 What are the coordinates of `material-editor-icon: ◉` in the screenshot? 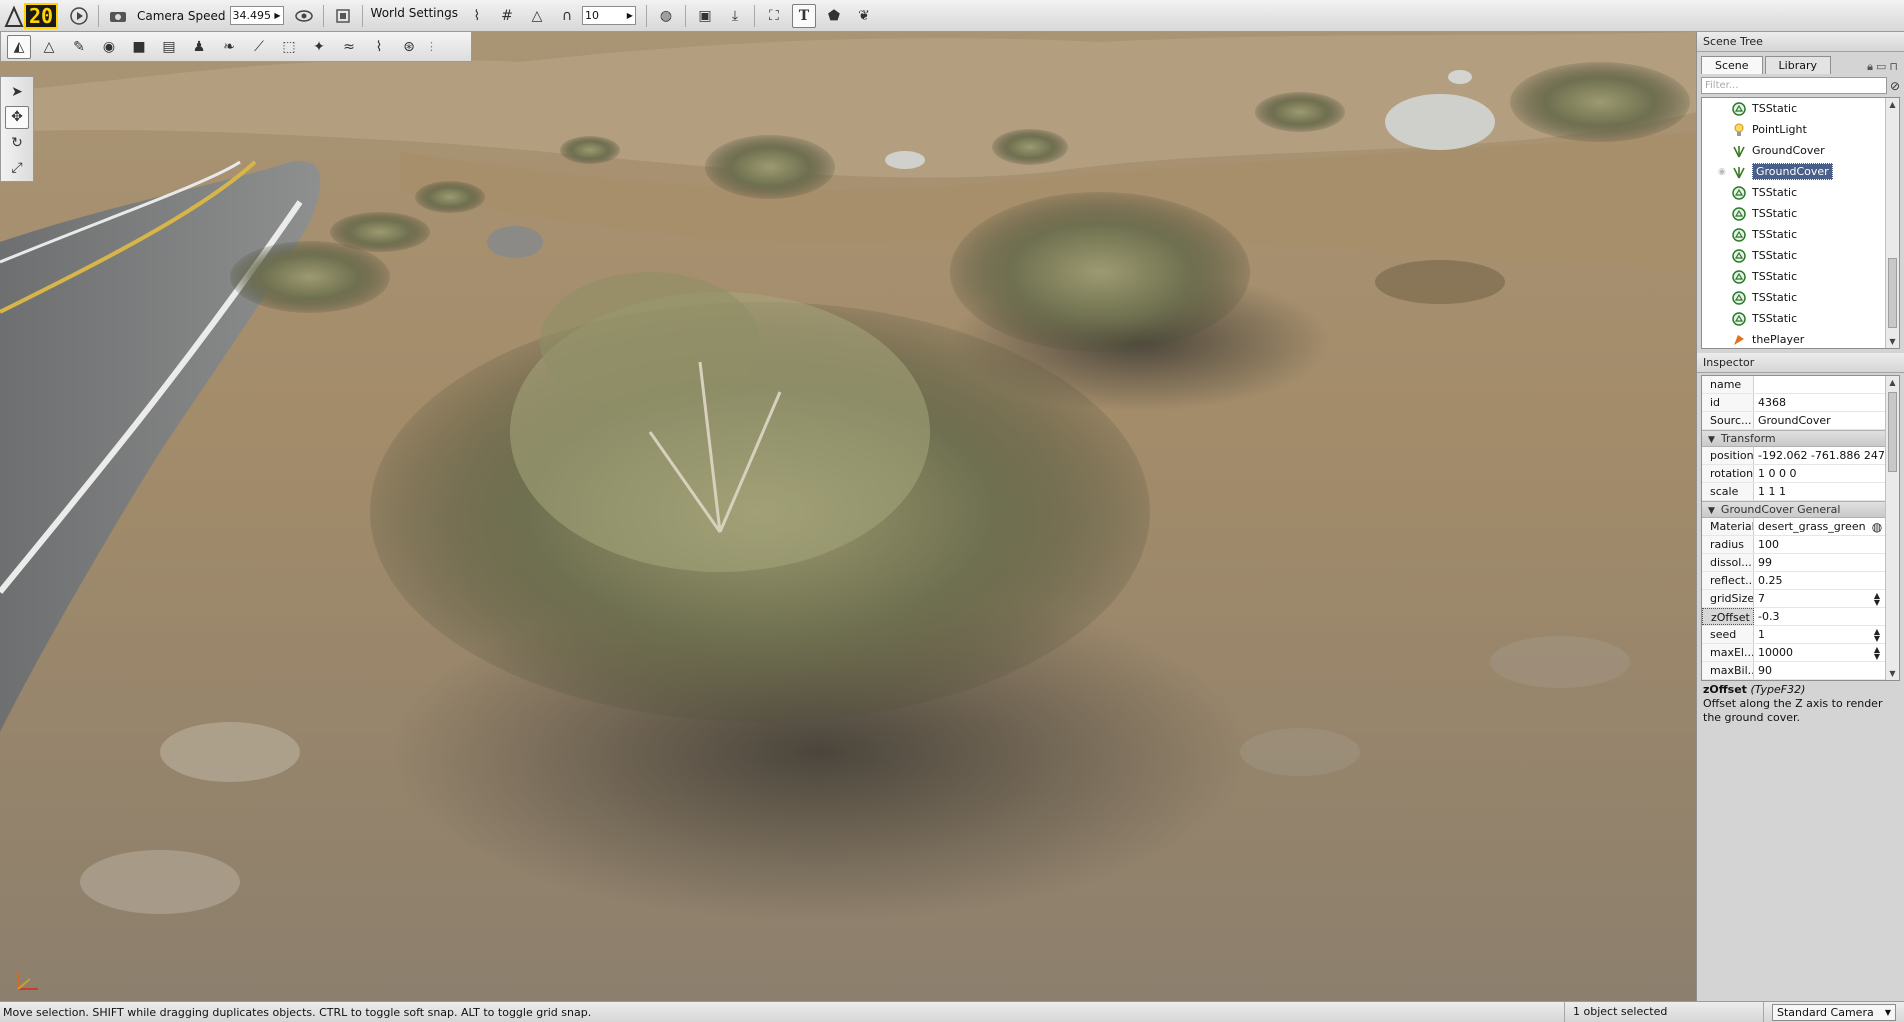 It's located at (109, 47).